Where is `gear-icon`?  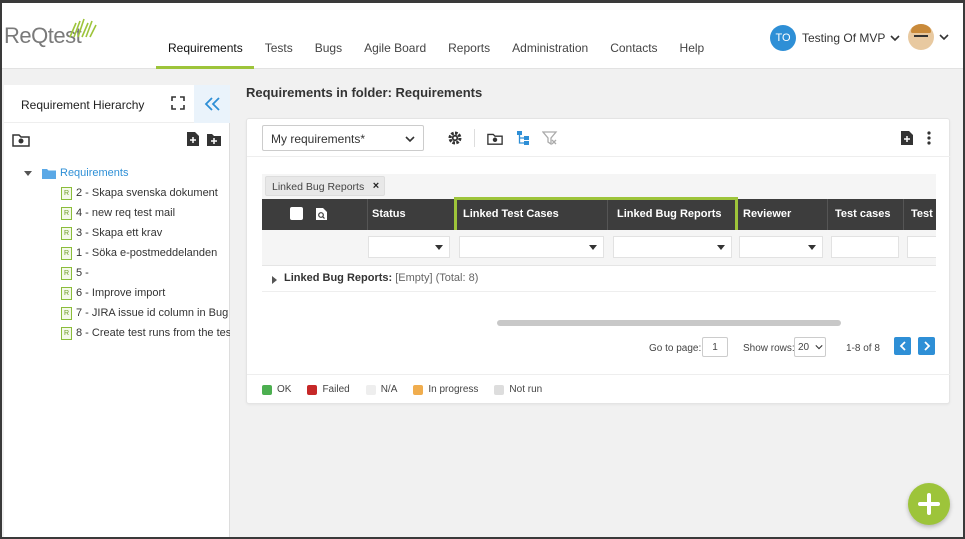 gear-icon is located at coordinates (455, 138).